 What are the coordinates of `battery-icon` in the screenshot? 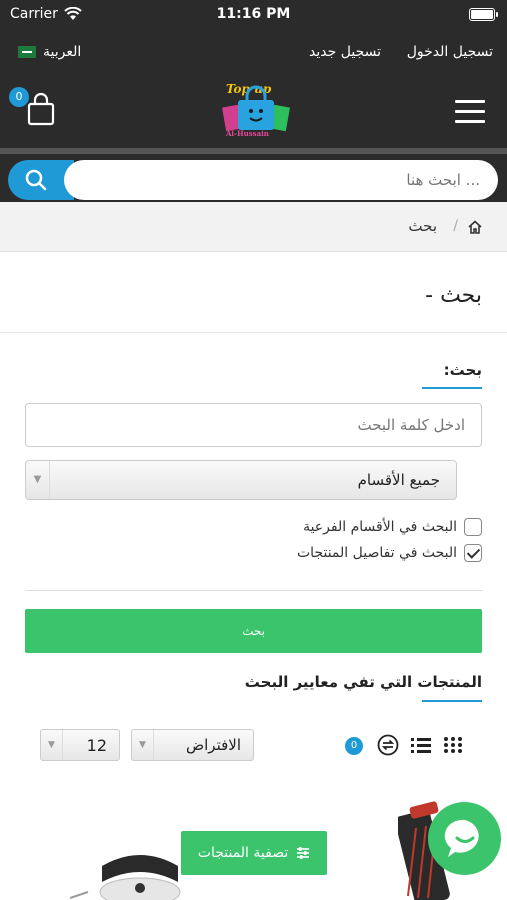 It's located at (483, 14).